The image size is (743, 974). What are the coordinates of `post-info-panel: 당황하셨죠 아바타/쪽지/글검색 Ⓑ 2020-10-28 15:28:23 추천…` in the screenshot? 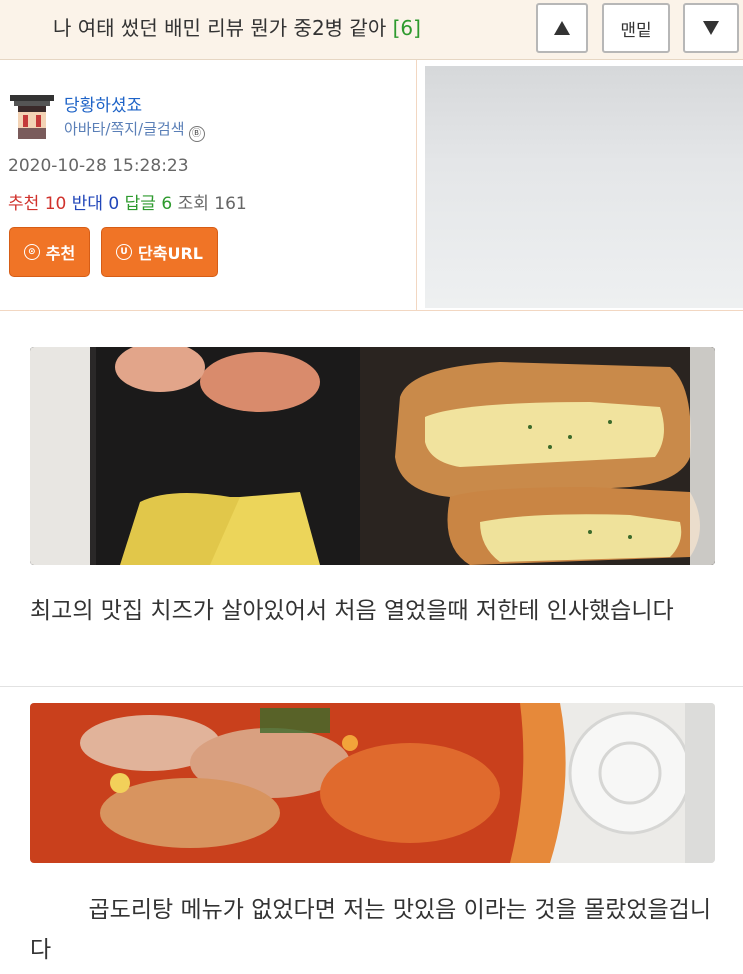 It's located at (208, 185).